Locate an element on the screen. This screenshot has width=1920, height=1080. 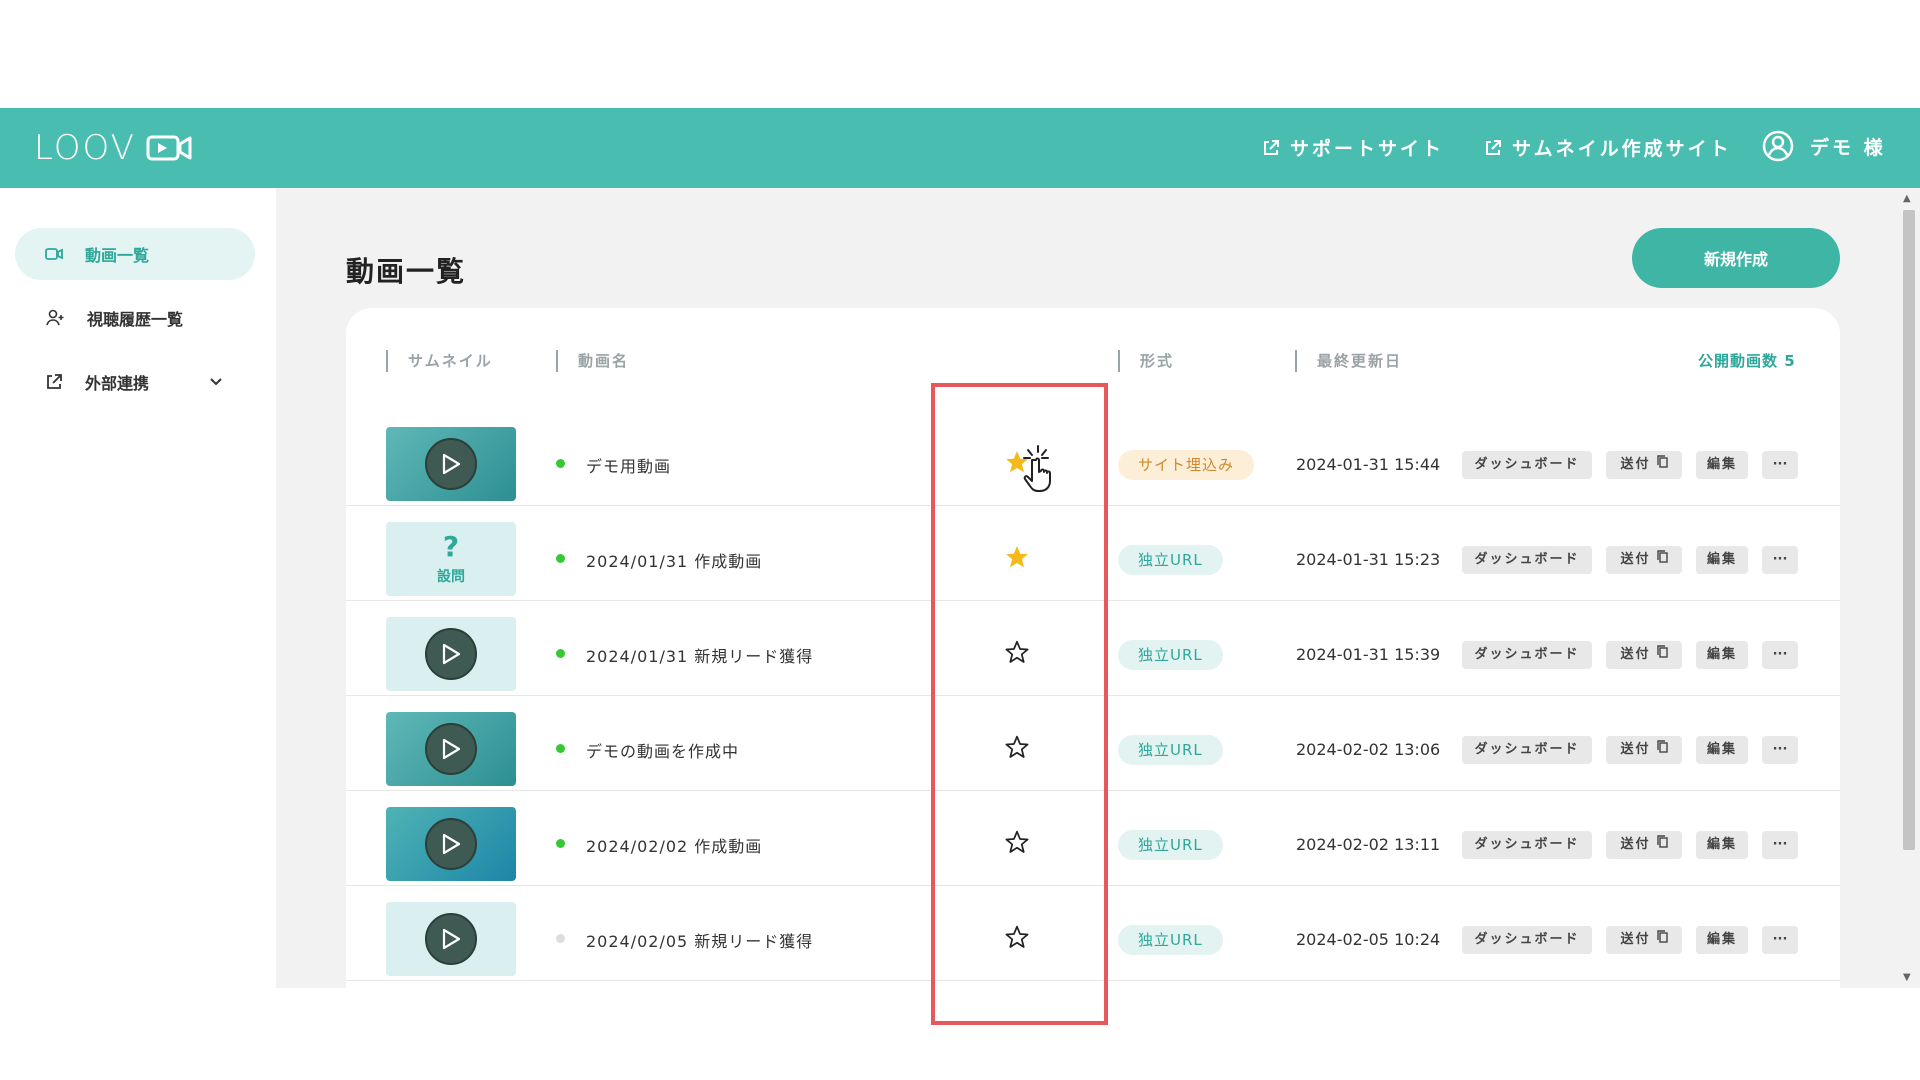
user-menu: デモ 様 is located at coordinates (1824, 146).